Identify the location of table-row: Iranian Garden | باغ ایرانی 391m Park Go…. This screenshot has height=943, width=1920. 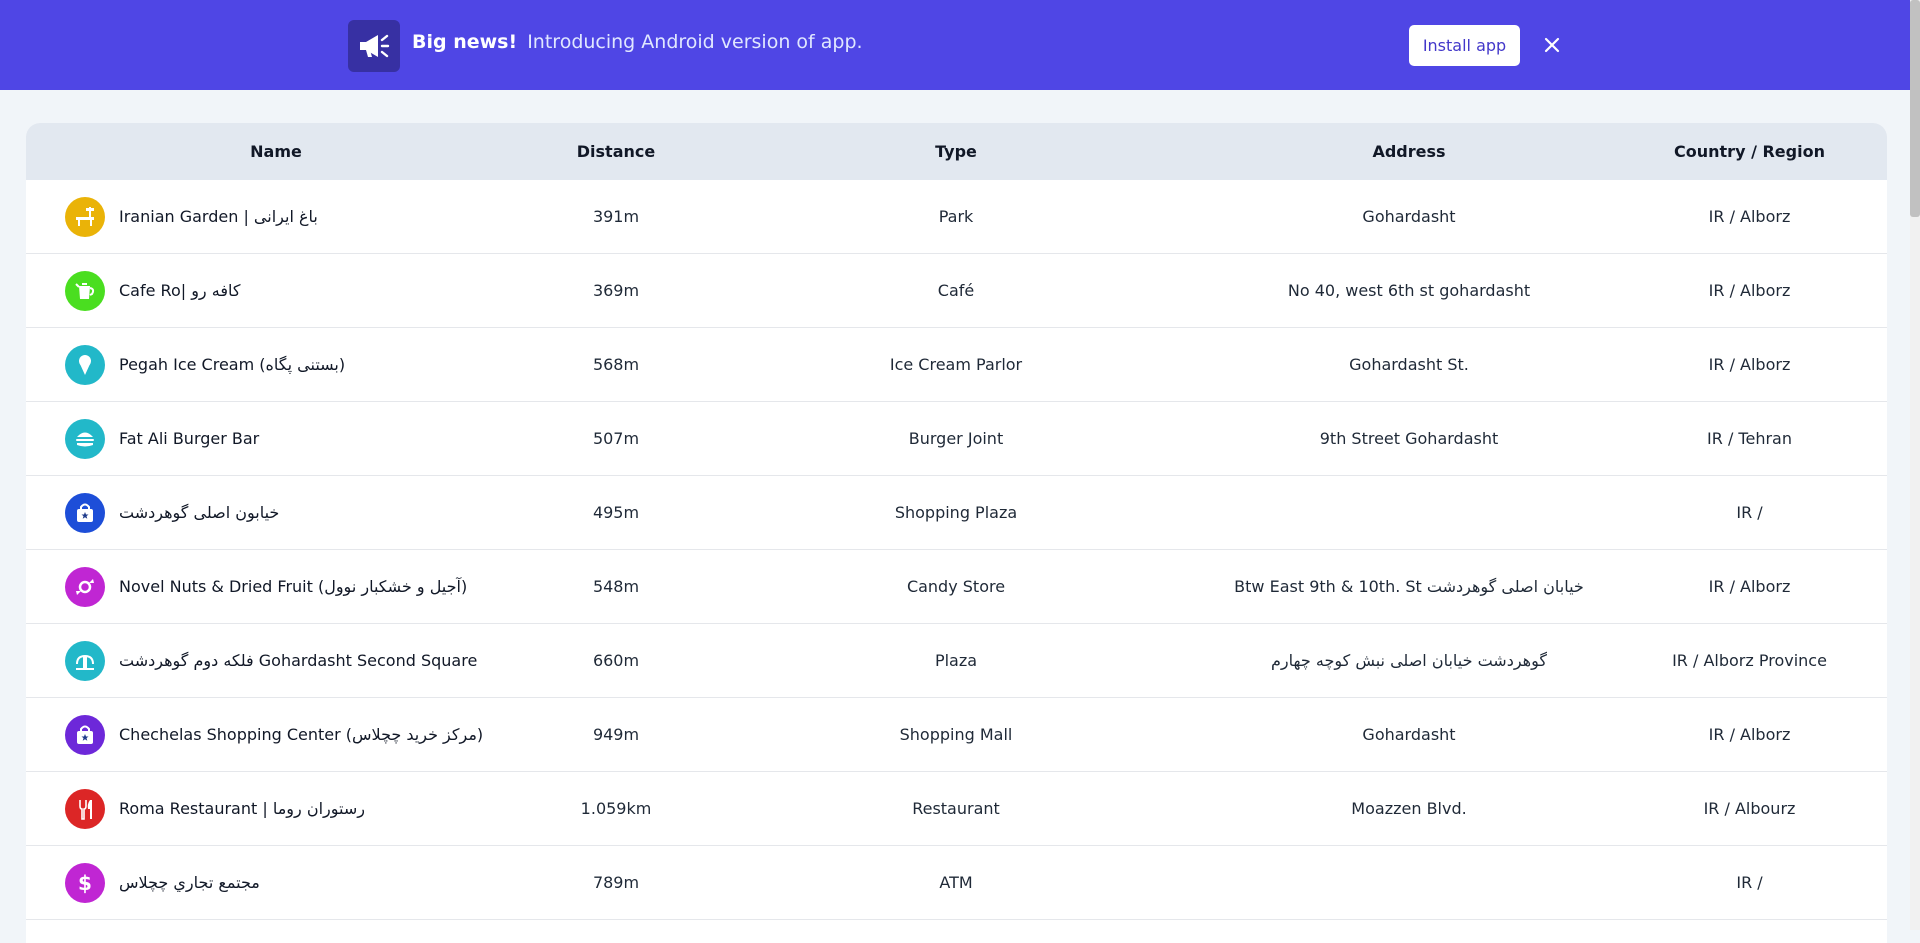
(956, 217).